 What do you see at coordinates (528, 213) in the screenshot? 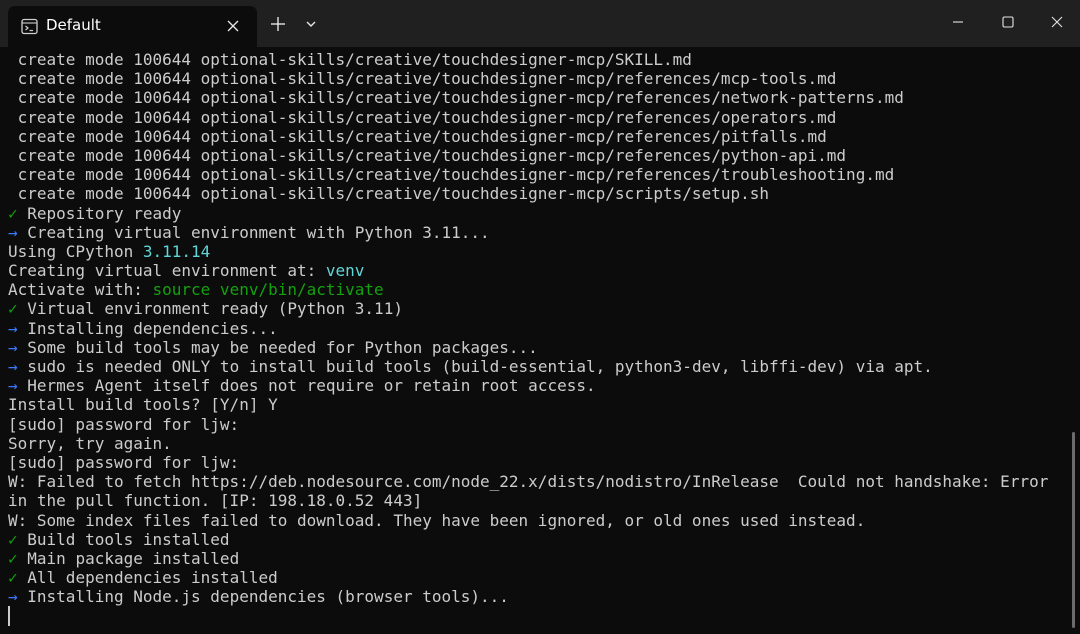
I see `terminal-line: ✓ Repository ready` at bounding box center [528, 213].